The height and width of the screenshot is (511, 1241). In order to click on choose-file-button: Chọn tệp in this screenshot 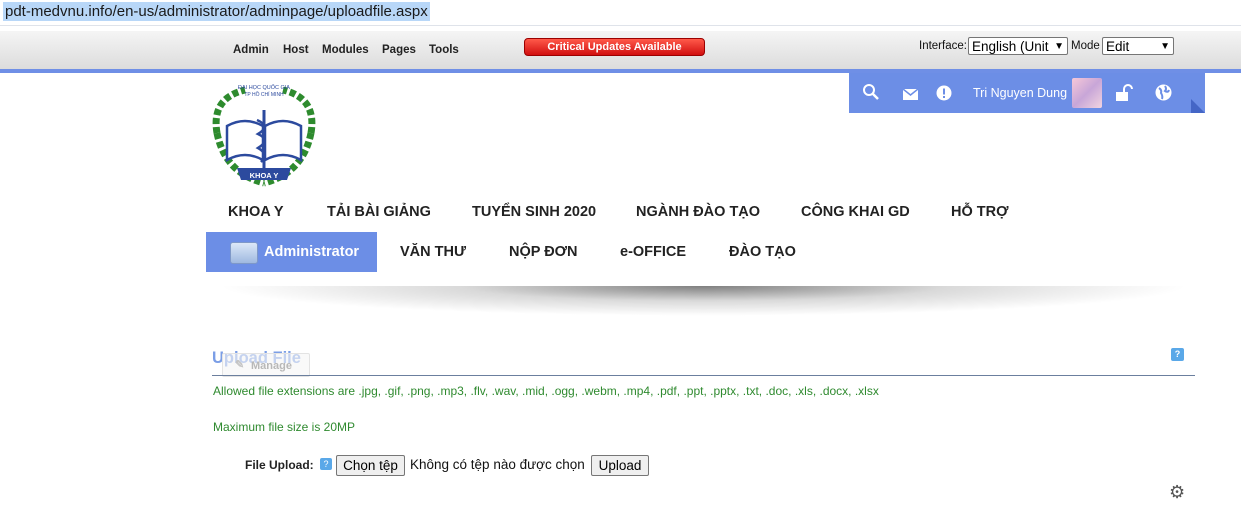, I will do `click(370, 465)`.